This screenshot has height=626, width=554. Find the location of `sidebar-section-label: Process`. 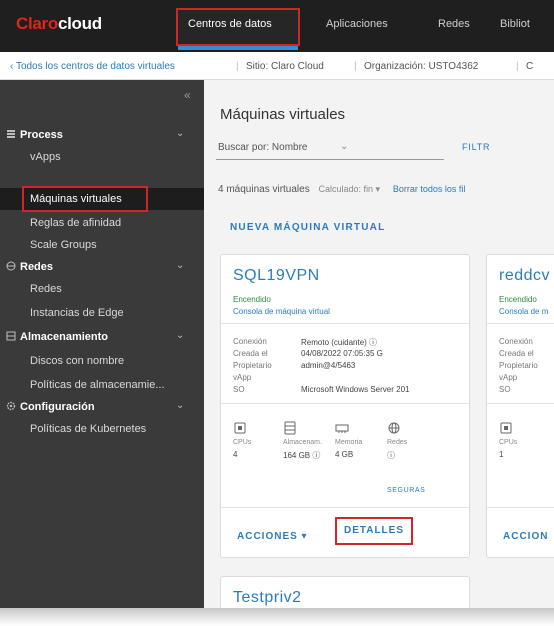

sidebar-section-label: Process is located at coordinates (41, 135).